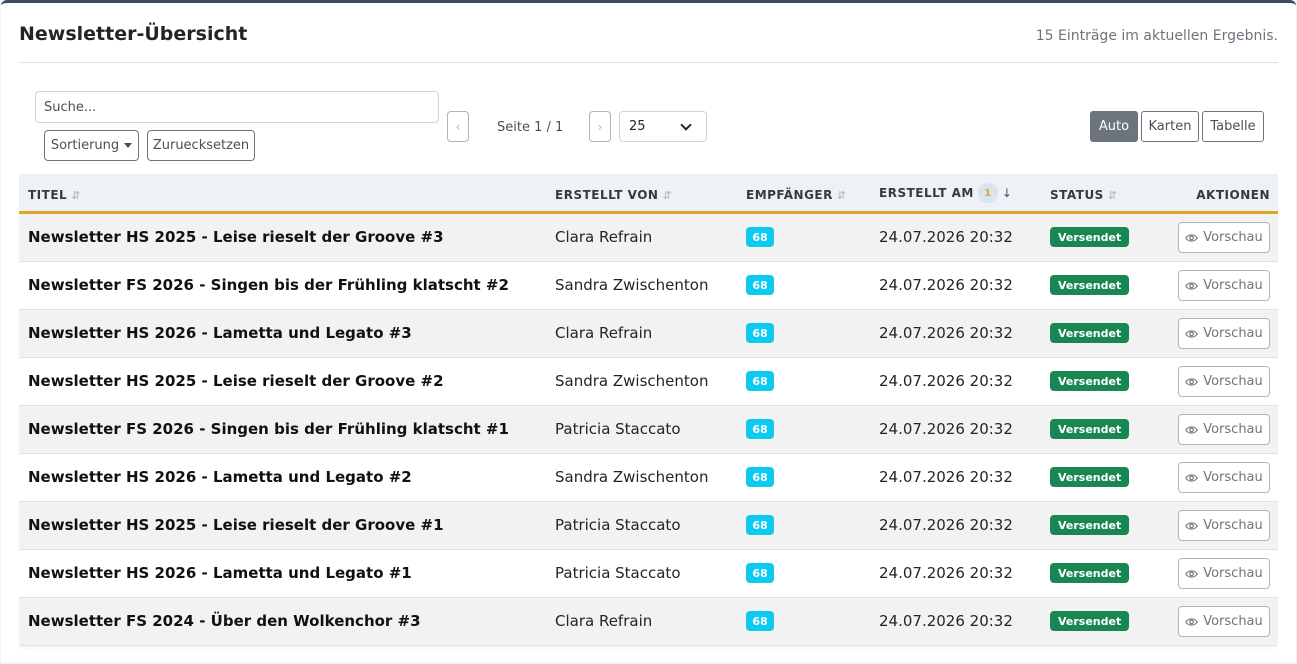 The width and height of the screenshot is (1297, 664). Describe the element at coordinates (530, 127) in the screenshot. I see `page-info: Seite 1 / 1` at that location.